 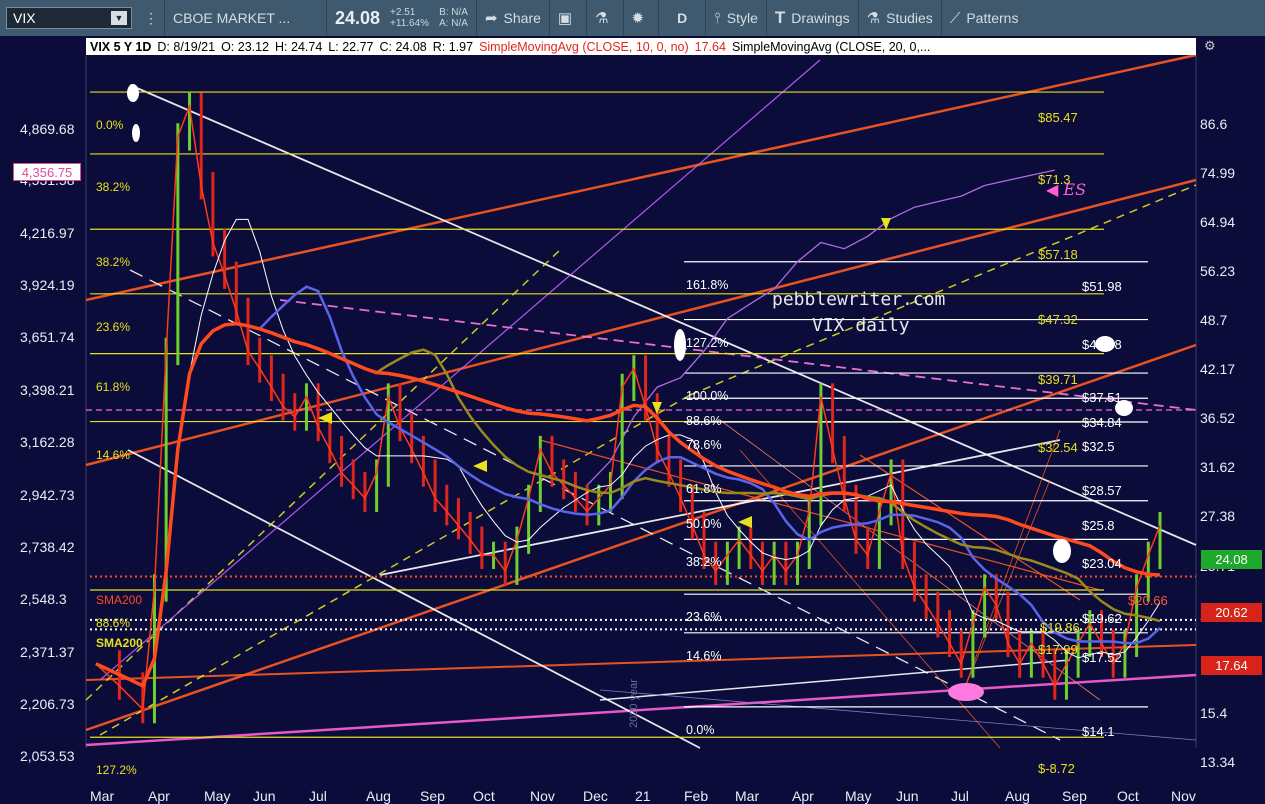 I want to click on fib-right-pct: 88.6%, so click(x=704, y=421).